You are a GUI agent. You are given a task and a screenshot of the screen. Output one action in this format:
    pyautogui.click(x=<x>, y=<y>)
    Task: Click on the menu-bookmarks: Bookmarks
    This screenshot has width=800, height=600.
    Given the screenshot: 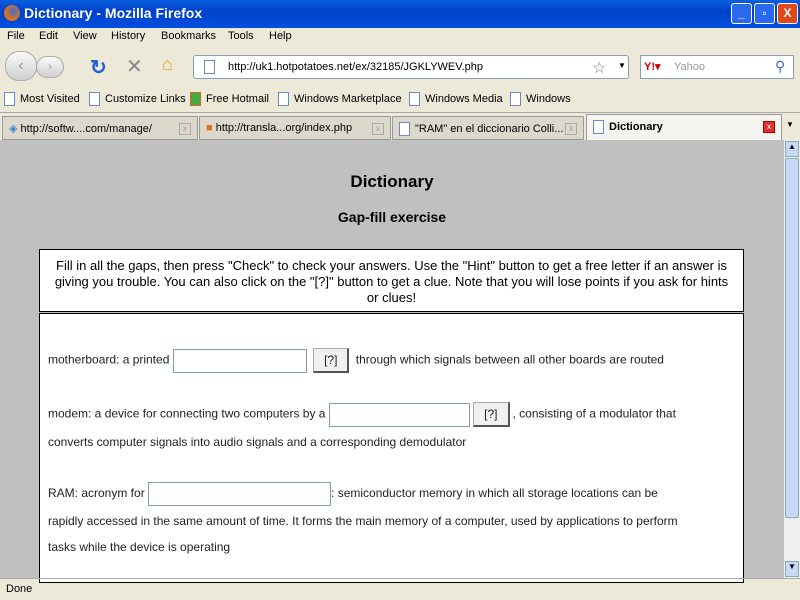 What is the action you would take?
    pyautogui.click(x=188, y=36)
    